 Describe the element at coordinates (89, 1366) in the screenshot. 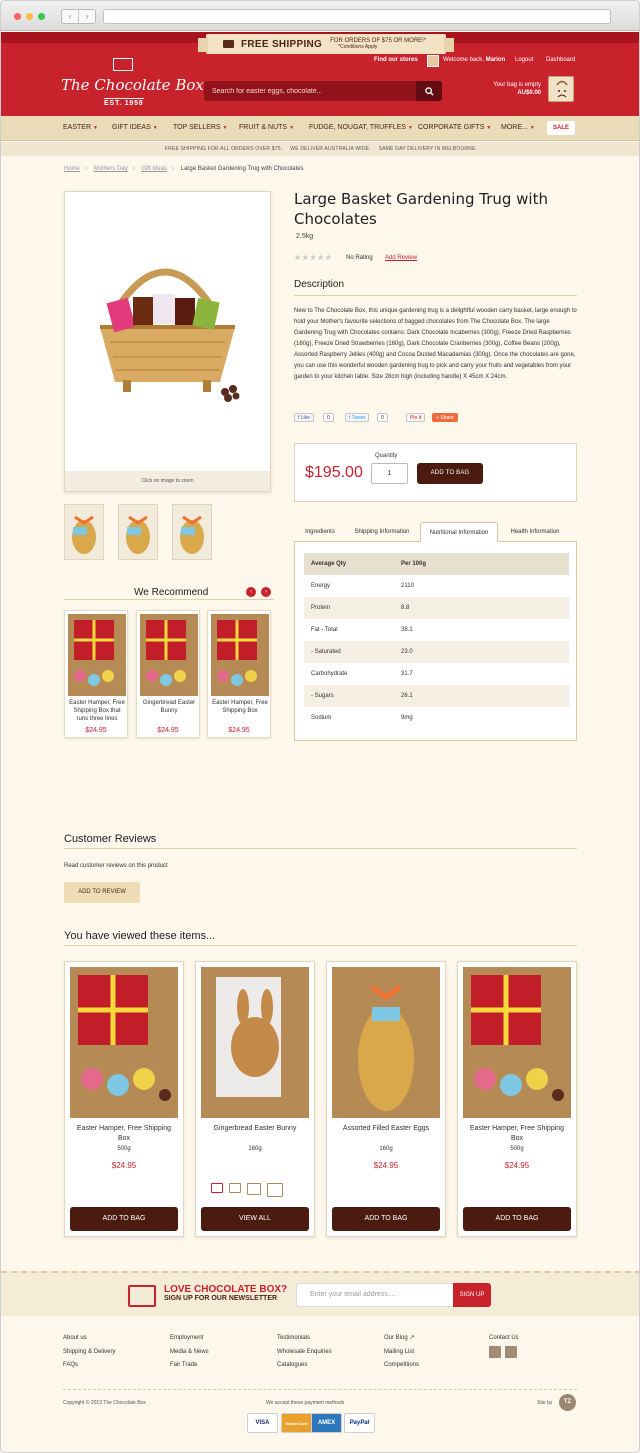

I see `footer-link: FAQs` at that location.